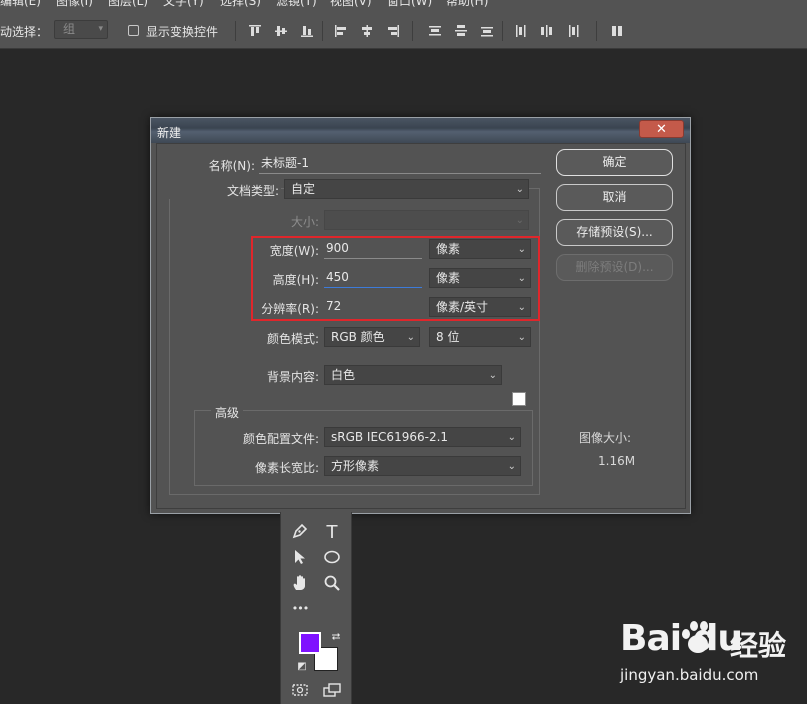  Describe the element at coordinates (403, 29) in the screenshot. I see `options-bar: 动选择： 组 ▾ 显示变换控件` at that location.